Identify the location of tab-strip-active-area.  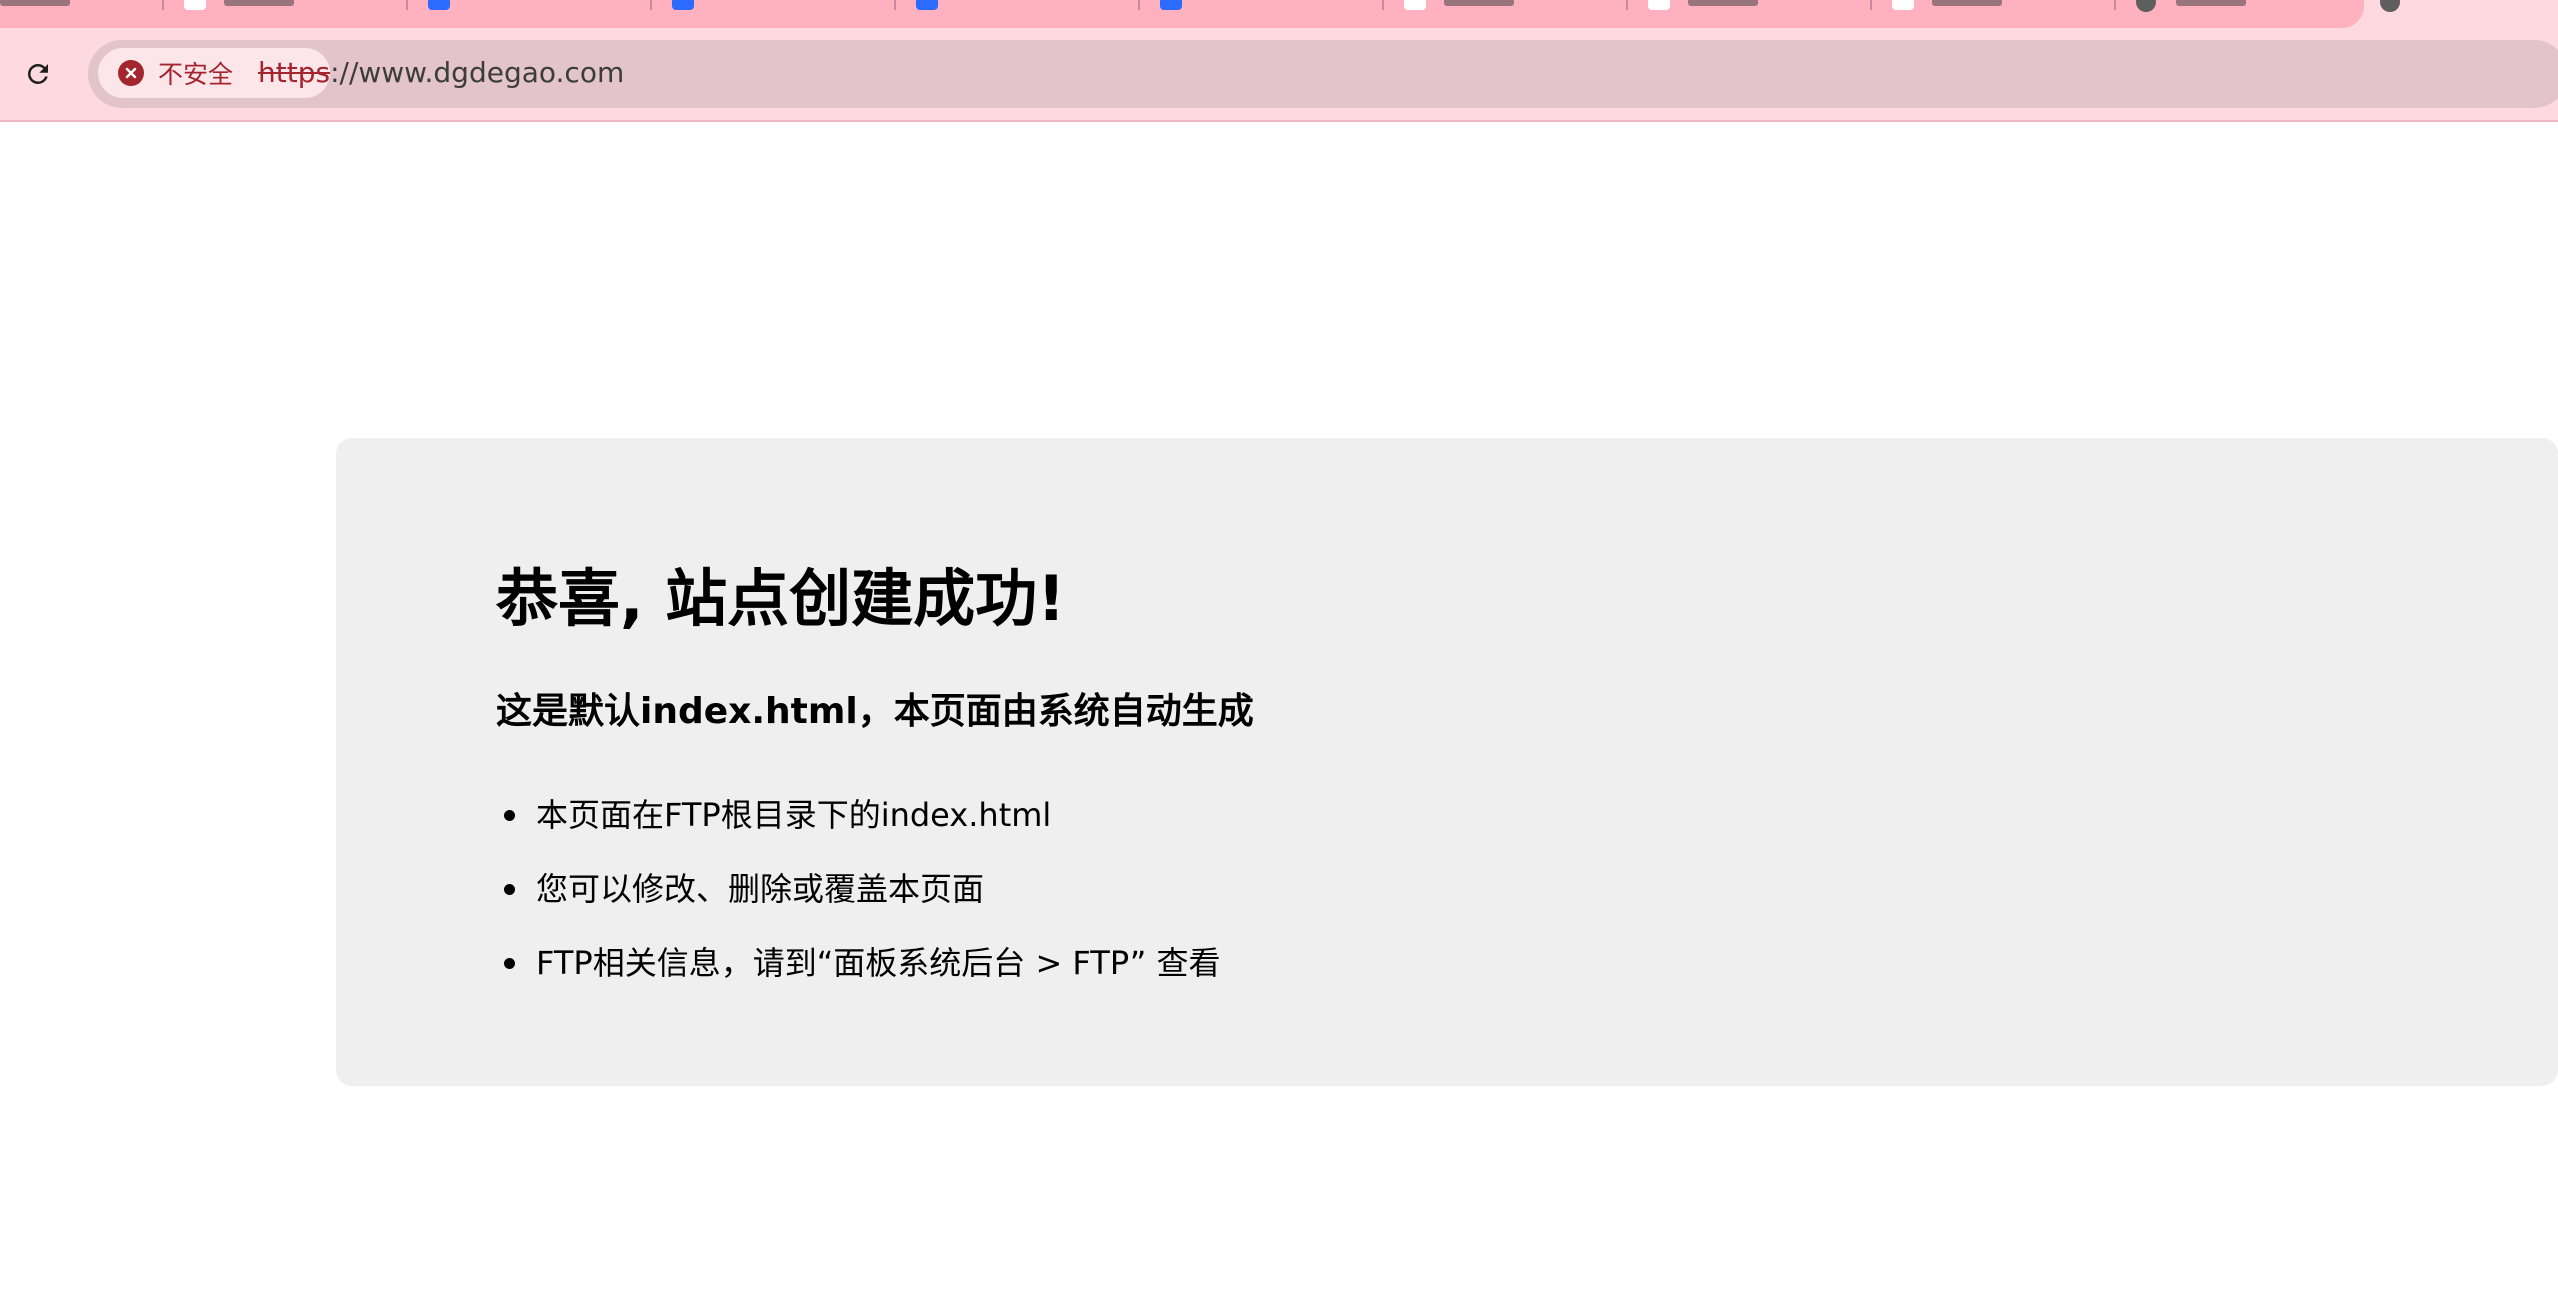
(1182, 14).